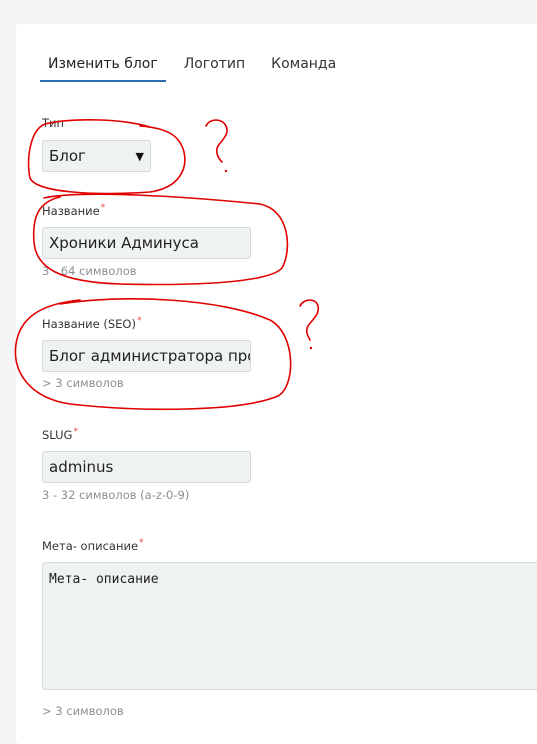  I want to click on tab-logo: Логотип, so click(214, 67).